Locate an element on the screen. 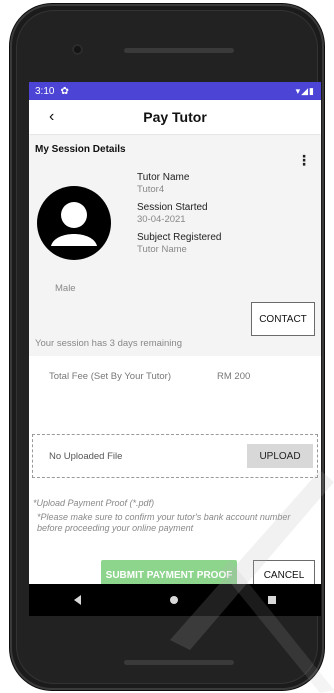  gender-label: Male is located at coordinates (65, 288).